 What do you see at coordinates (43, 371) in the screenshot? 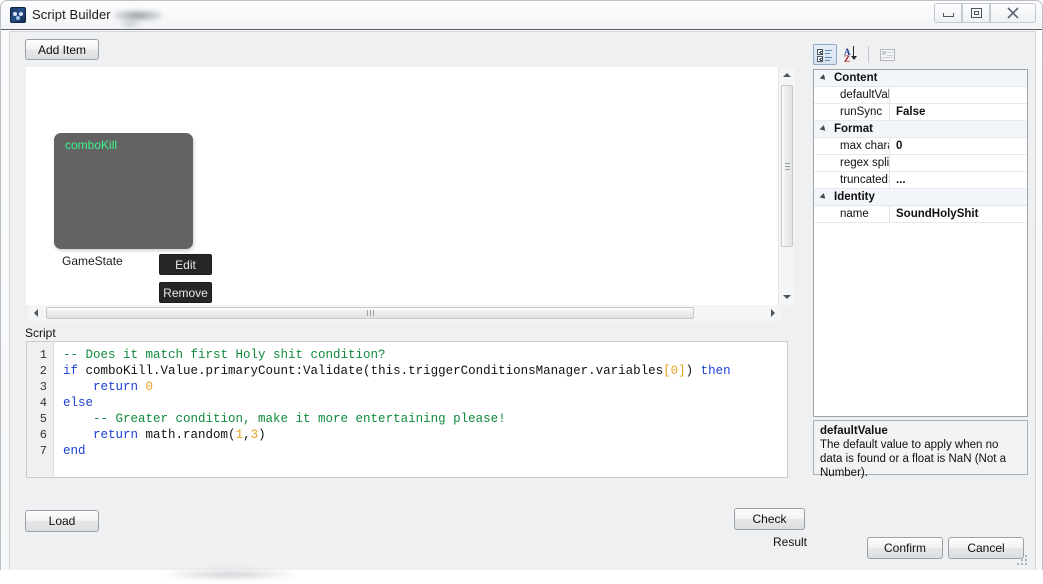
I see `editor-line-number: 2` at bounding box center [43, 371].